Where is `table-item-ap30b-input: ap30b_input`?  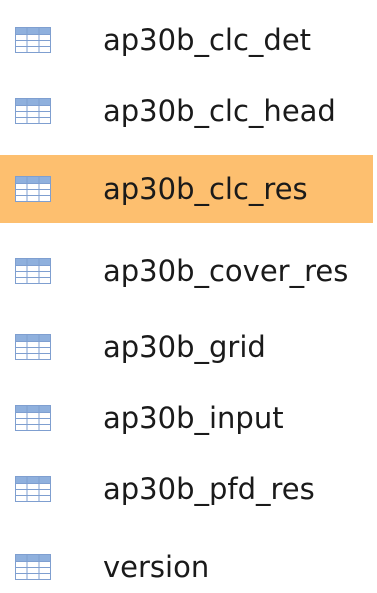 table-item-ap30b-input: ap30b_input is located at coordinates (188, 418).